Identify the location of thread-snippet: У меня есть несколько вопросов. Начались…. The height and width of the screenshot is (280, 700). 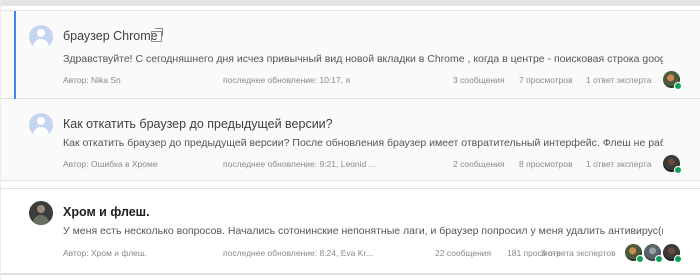
(363, 231).